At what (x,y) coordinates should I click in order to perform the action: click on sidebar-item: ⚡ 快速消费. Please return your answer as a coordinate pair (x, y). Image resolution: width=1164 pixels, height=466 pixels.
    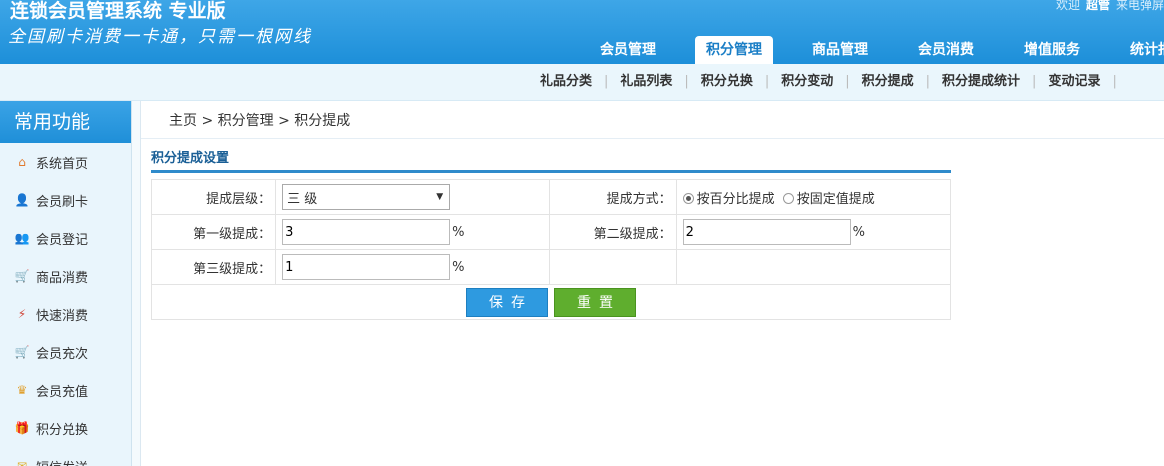
    Looking at the image, I should click on (65, 314).